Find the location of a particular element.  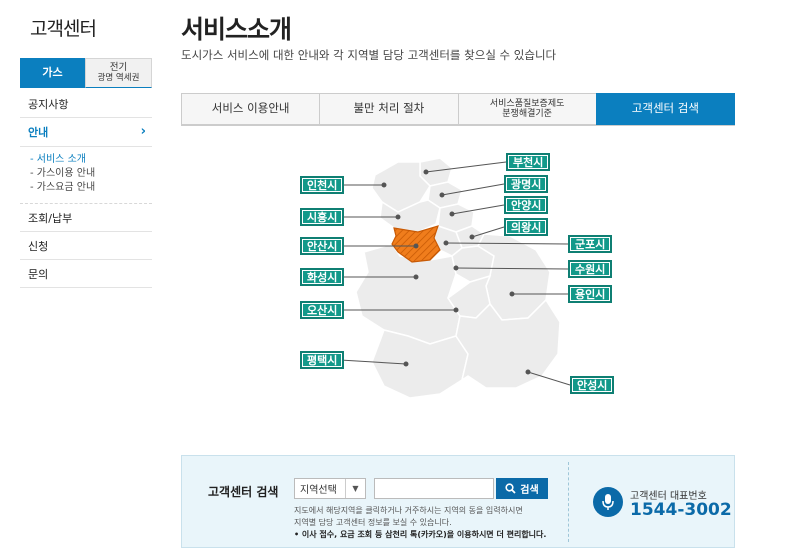

region-label-gunpo: 군포시 is located at coordinates (590, 244).